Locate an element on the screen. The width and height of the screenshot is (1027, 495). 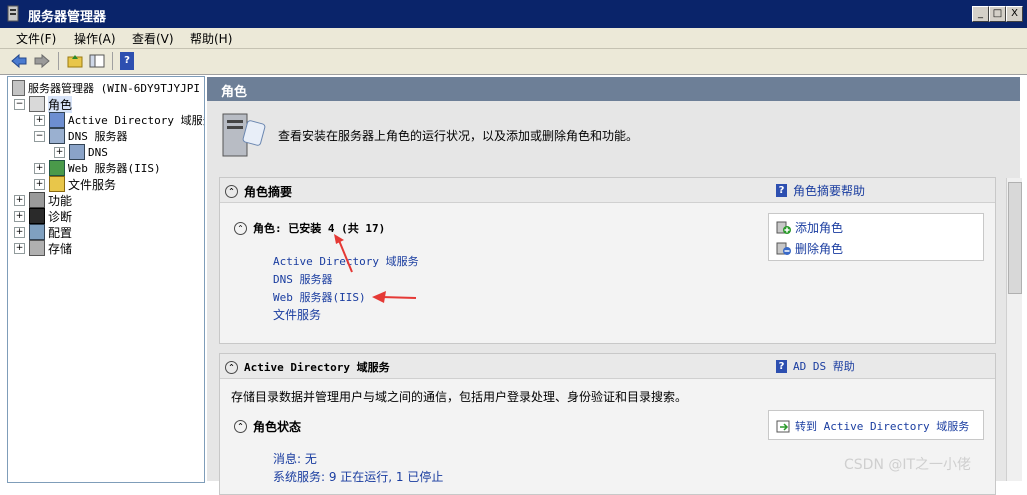
show-hide-tree-icon is located at coordinates (97, 61).